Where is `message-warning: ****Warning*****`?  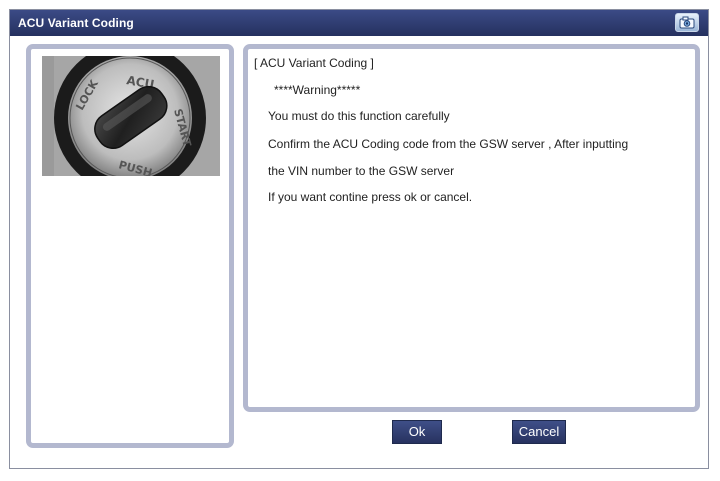 message-warning: ****Warning***** is located at coordinates (317, 90).